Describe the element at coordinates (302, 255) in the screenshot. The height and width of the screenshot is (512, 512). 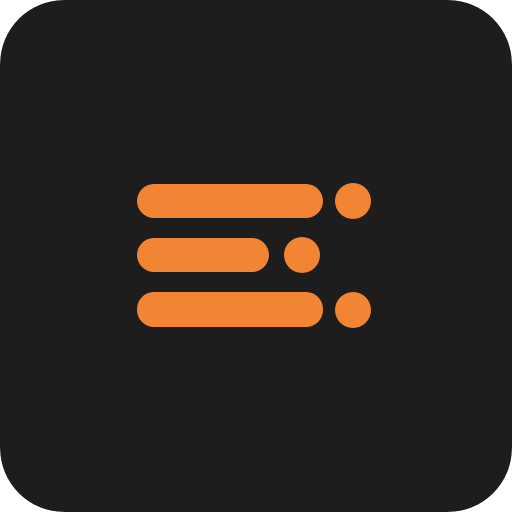
I see `list-row-2-dot` at that location.